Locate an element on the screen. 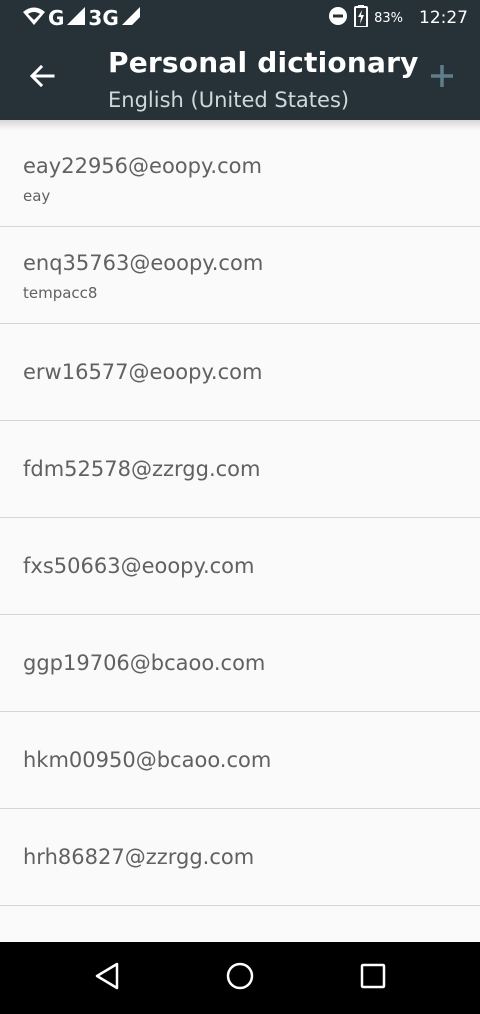  navigation-bar is located at coordinates (240, 978).